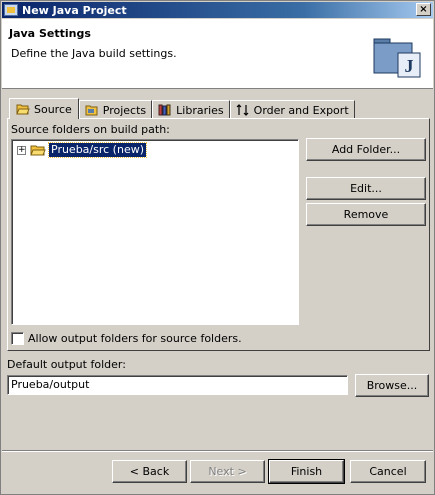 The image size is (435, 495). What do you see at coordinates (21, 150) in the screenshot?
I see `expand-toggle-icon: +` at bounding box center [21, 150].